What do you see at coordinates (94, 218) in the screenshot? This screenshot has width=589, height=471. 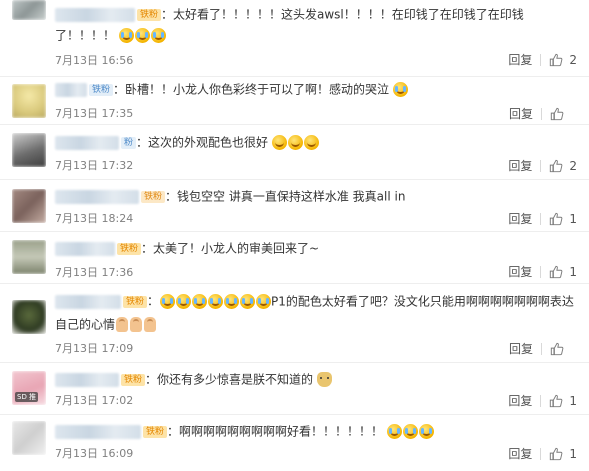 I see `comment-date: 7月13日 18:24` at bounding box center [94, 218].